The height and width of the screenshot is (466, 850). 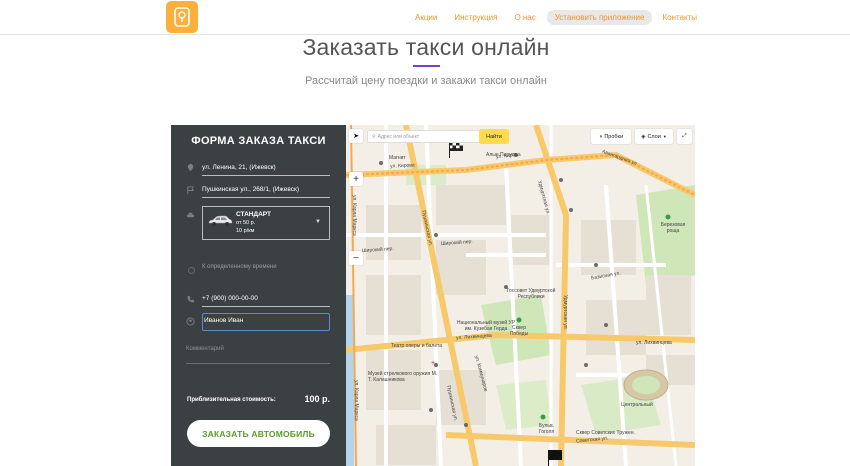 I want to click on traffic-label: Пробки, so click(x=614, y=136).